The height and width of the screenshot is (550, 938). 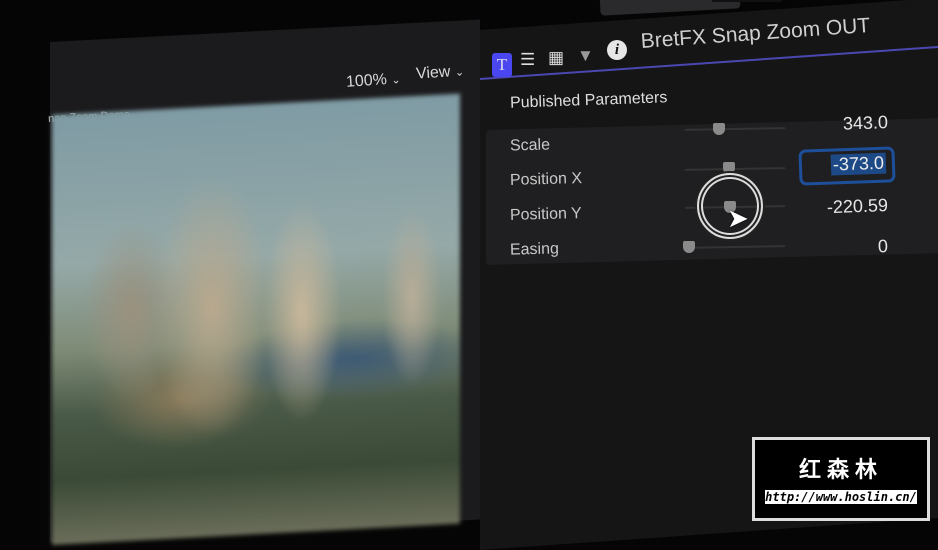 I want to click on info-inspector-tab: i, so click(x=617, y=50).